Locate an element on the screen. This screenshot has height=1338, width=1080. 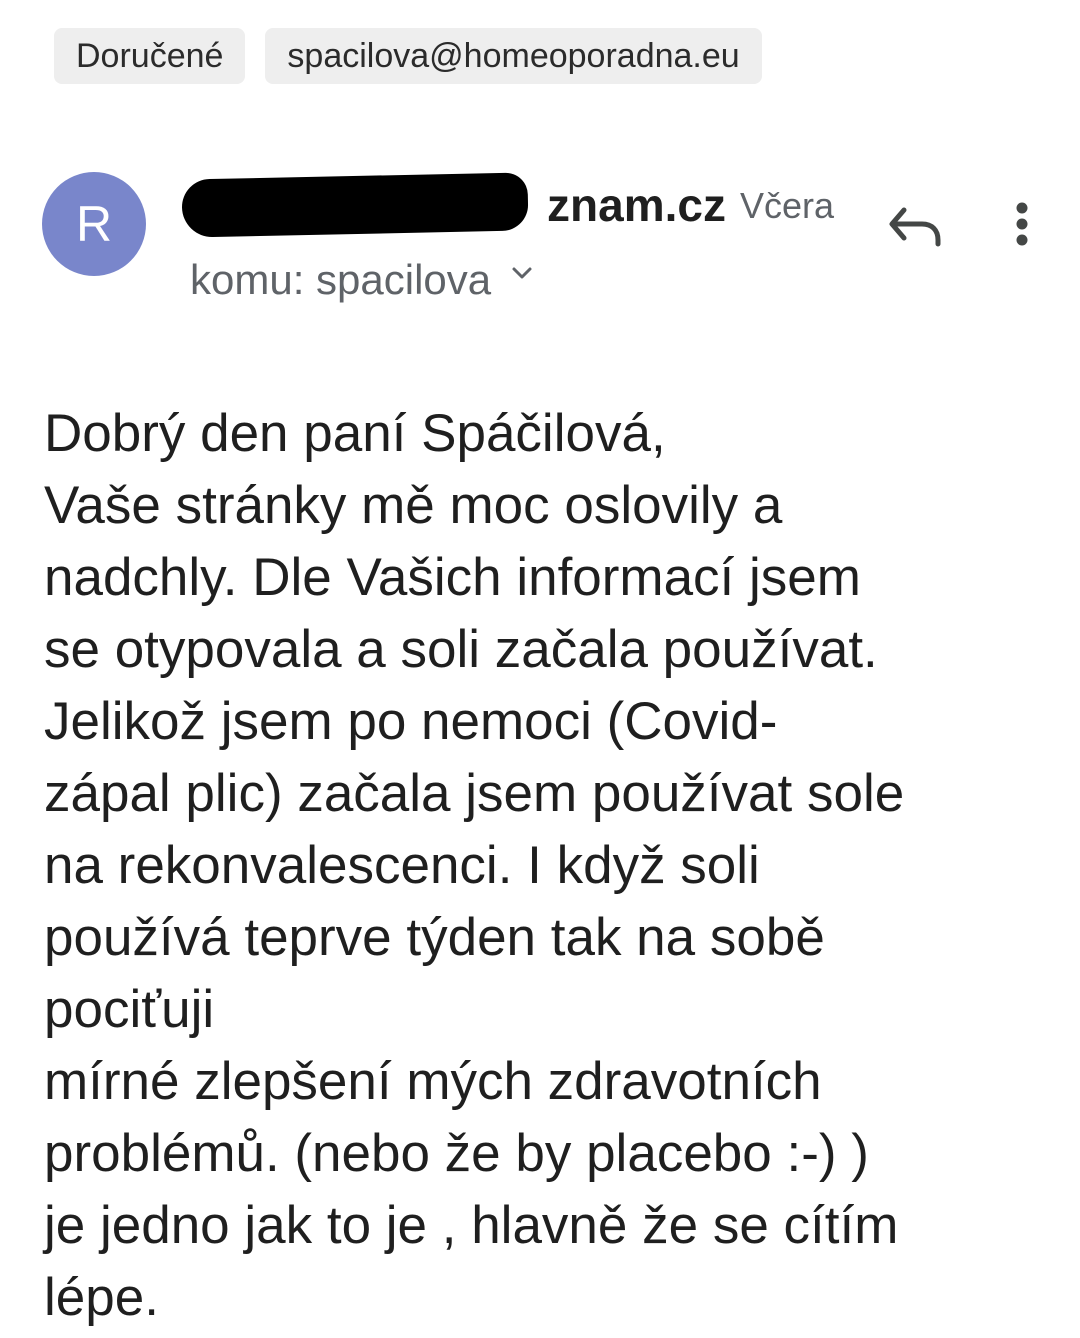
label-chip-inbox: Doručené is located at coordinates (150, 56).